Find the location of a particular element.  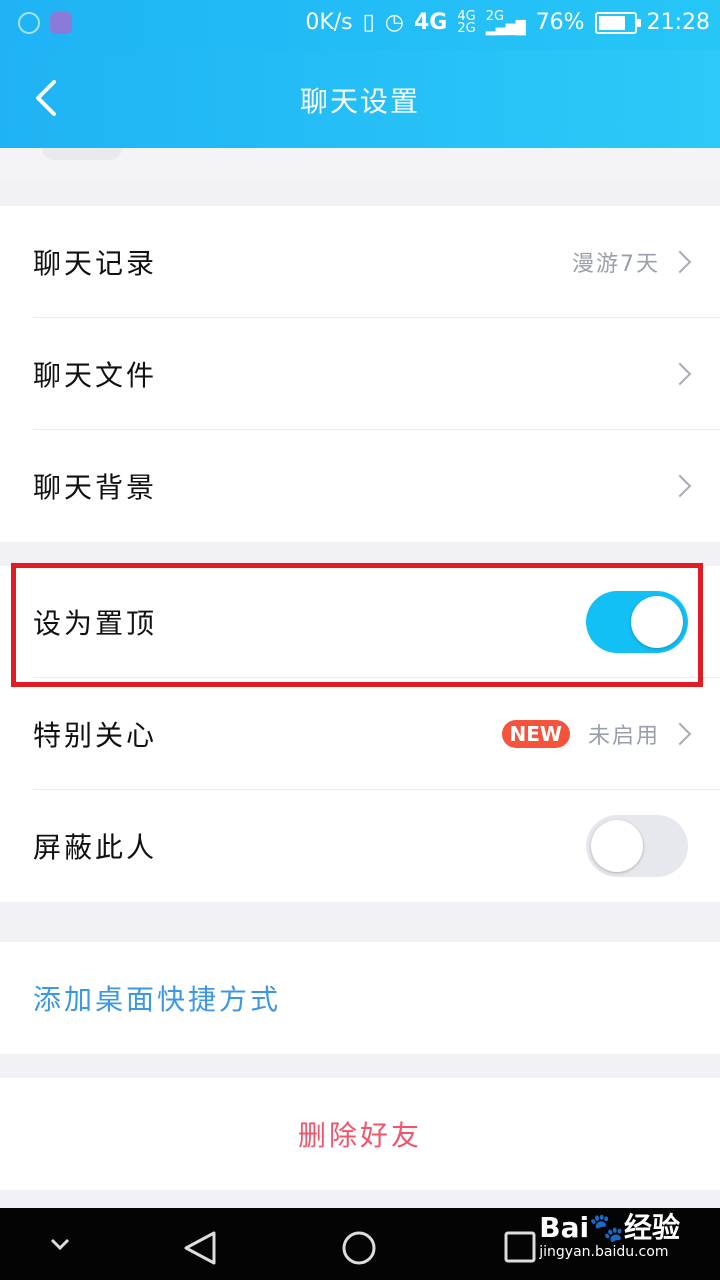

add-shortcut-link: 添加桌面快捷方式 is located at coordinates (157, 998).